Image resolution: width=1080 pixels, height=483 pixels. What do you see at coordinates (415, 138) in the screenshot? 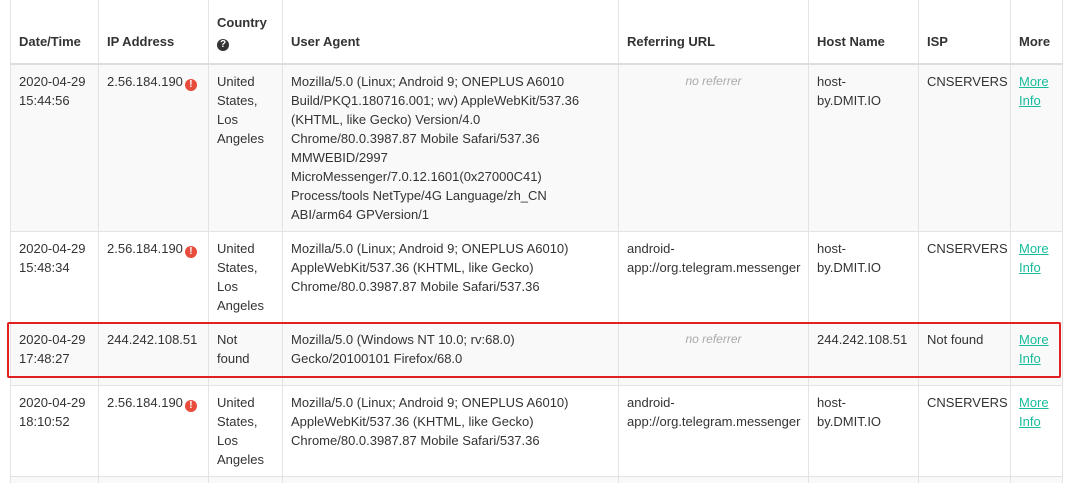
I see `user-agent-line: Chrome/80.0.3987.87 Mobile Safari/537.36` at bounding box center [415, 138].